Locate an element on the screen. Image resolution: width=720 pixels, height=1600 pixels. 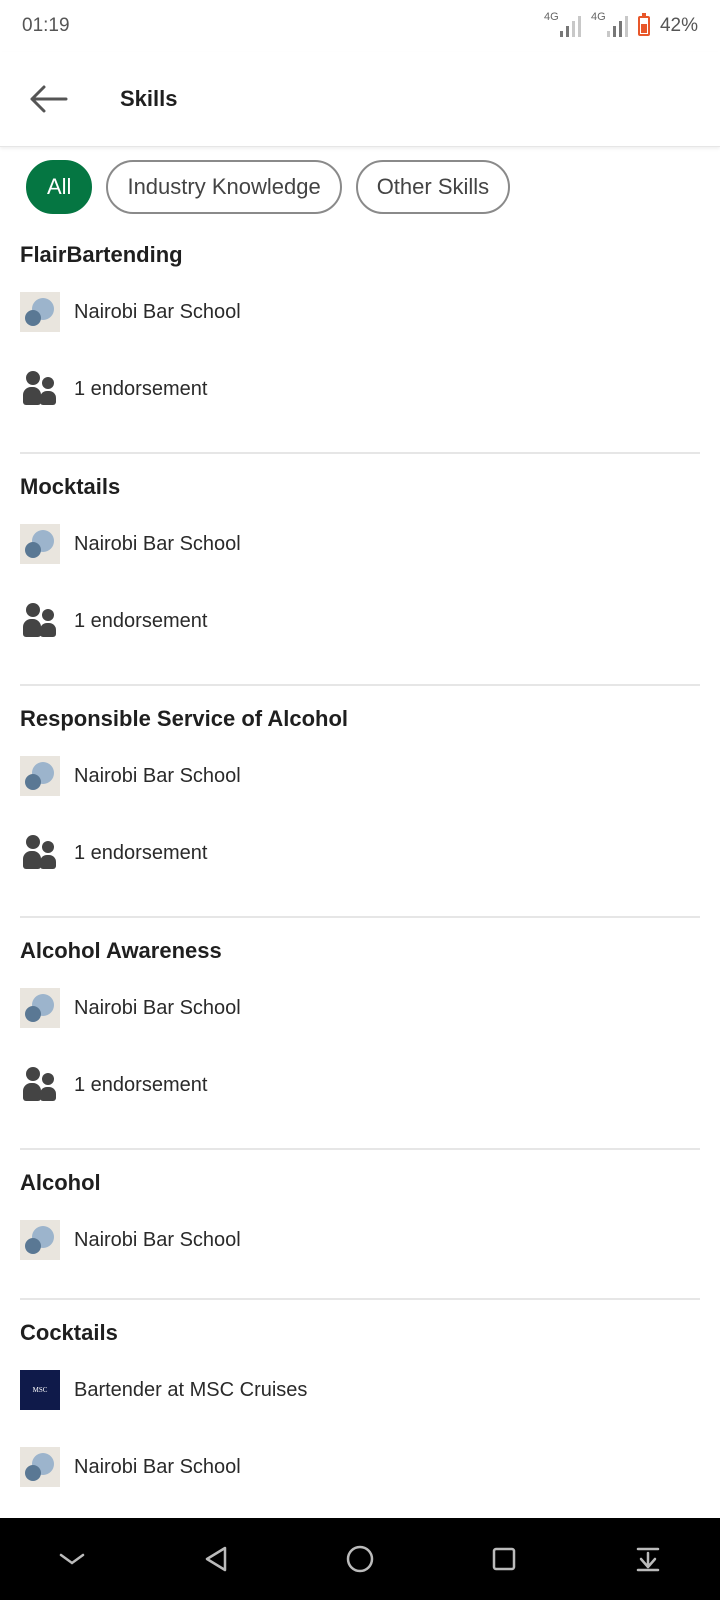
nav-collapse-button is located at coordinates (72, 1559).